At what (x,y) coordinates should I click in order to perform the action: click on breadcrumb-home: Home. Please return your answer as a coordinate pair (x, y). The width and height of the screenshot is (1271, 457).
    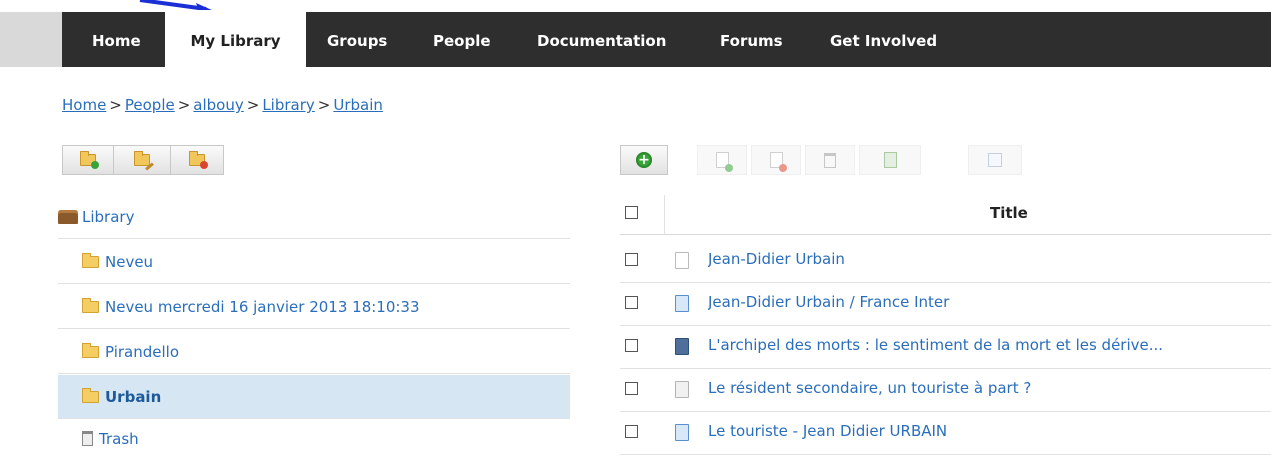
    Looking at the image, I should click on (84, 105).